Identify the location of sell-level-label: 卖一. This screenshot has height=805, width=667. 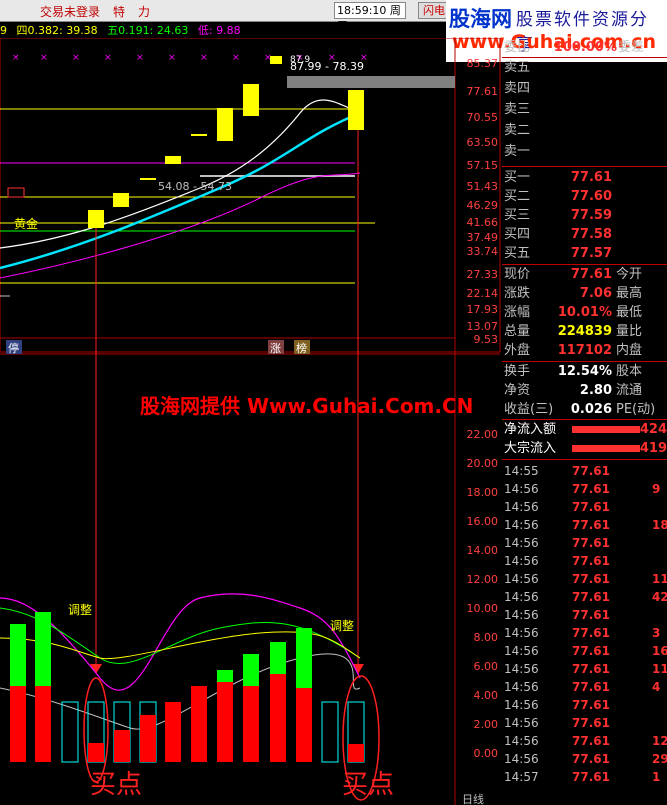
(517, 151).